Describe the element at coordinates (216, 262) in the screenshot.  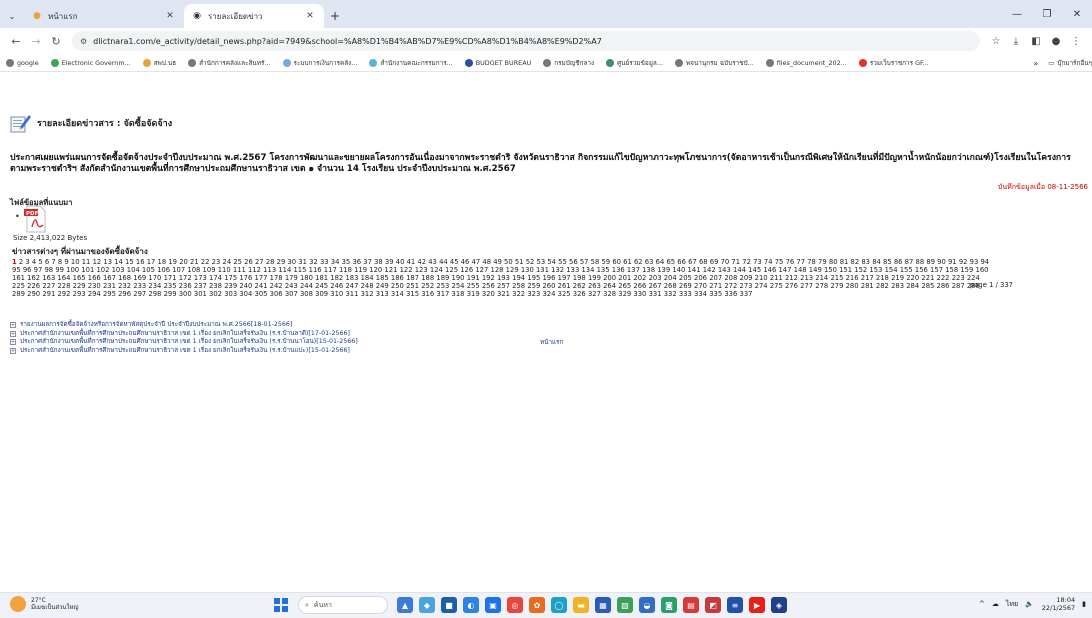
I see `page-link: 23` at that location.